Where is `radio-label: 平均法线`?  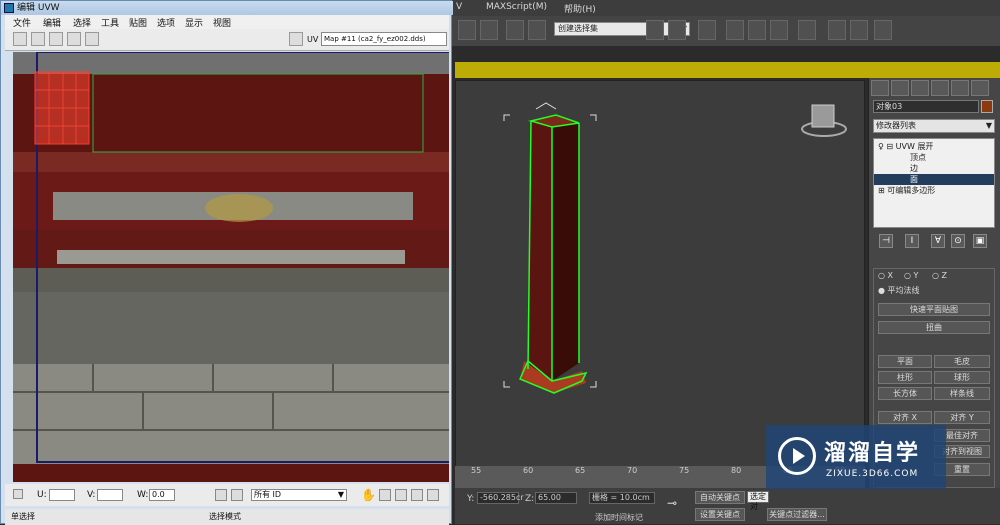 radio-label: 平均法线 is located at coordinates (903, 290).